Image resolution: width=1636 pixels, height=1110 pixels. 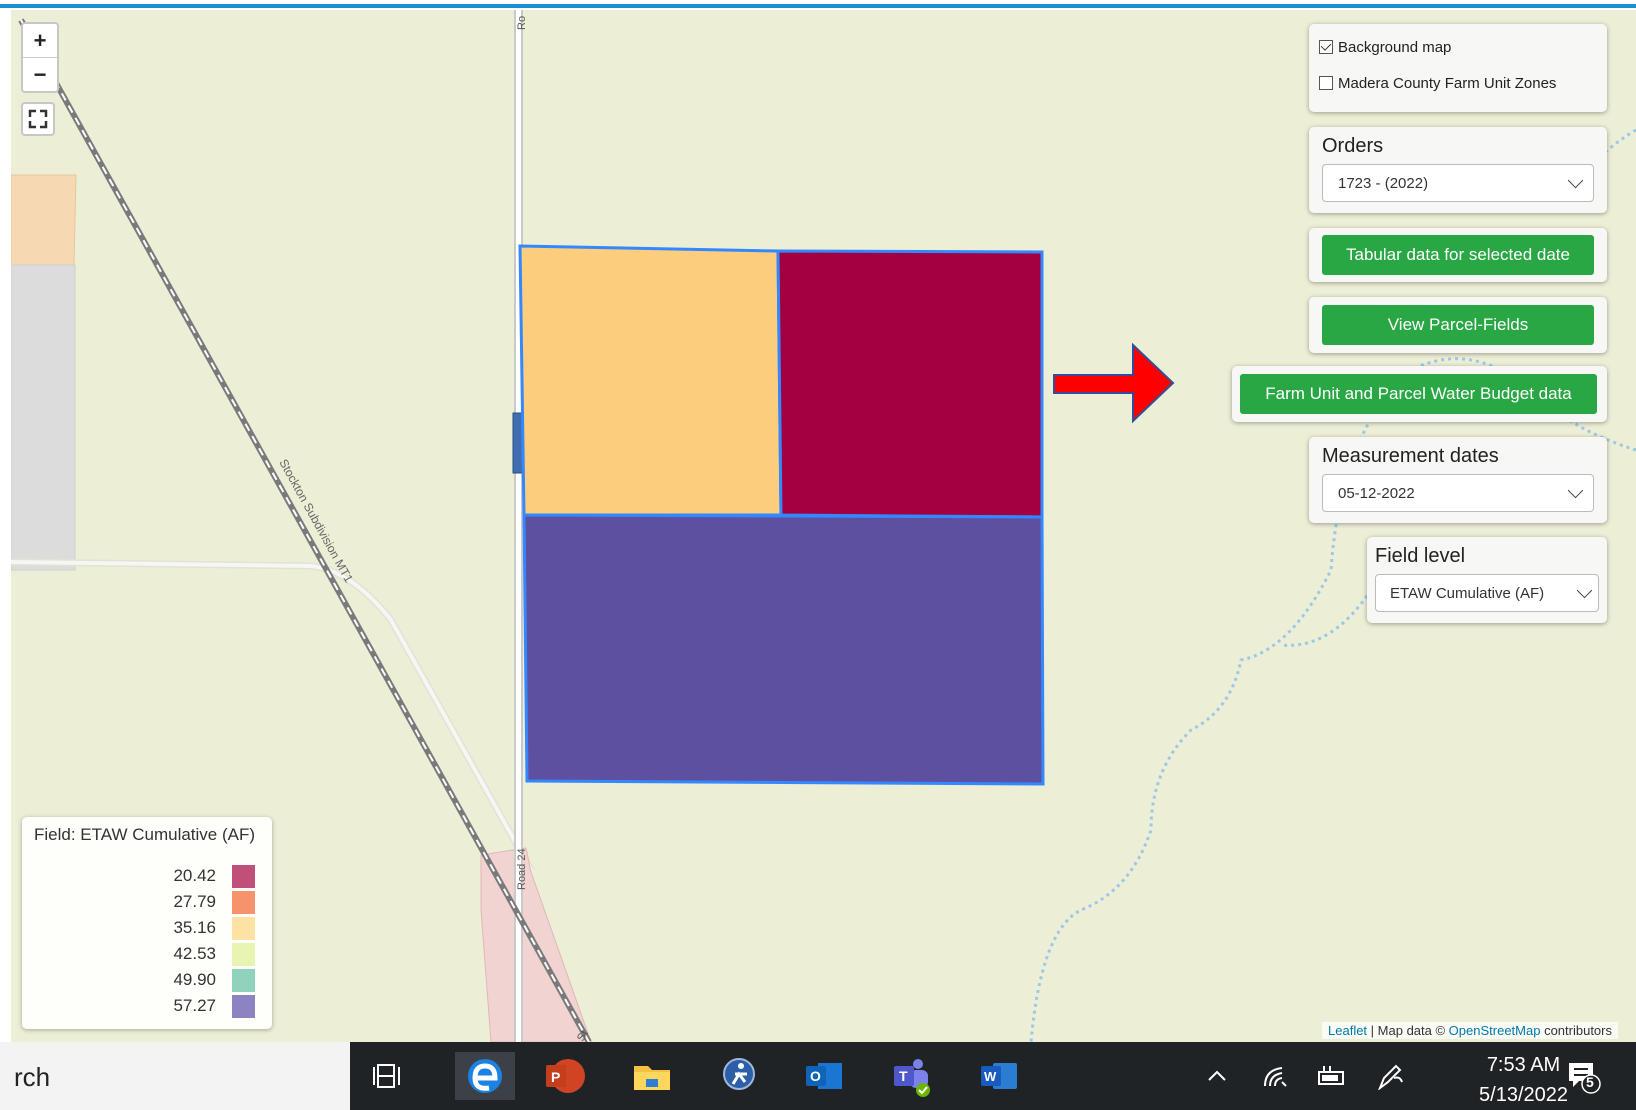 What do you see at coordinates (990, 1076) in the screenshot?
I see `svg-text: W` at bounding box center [990, 1076].